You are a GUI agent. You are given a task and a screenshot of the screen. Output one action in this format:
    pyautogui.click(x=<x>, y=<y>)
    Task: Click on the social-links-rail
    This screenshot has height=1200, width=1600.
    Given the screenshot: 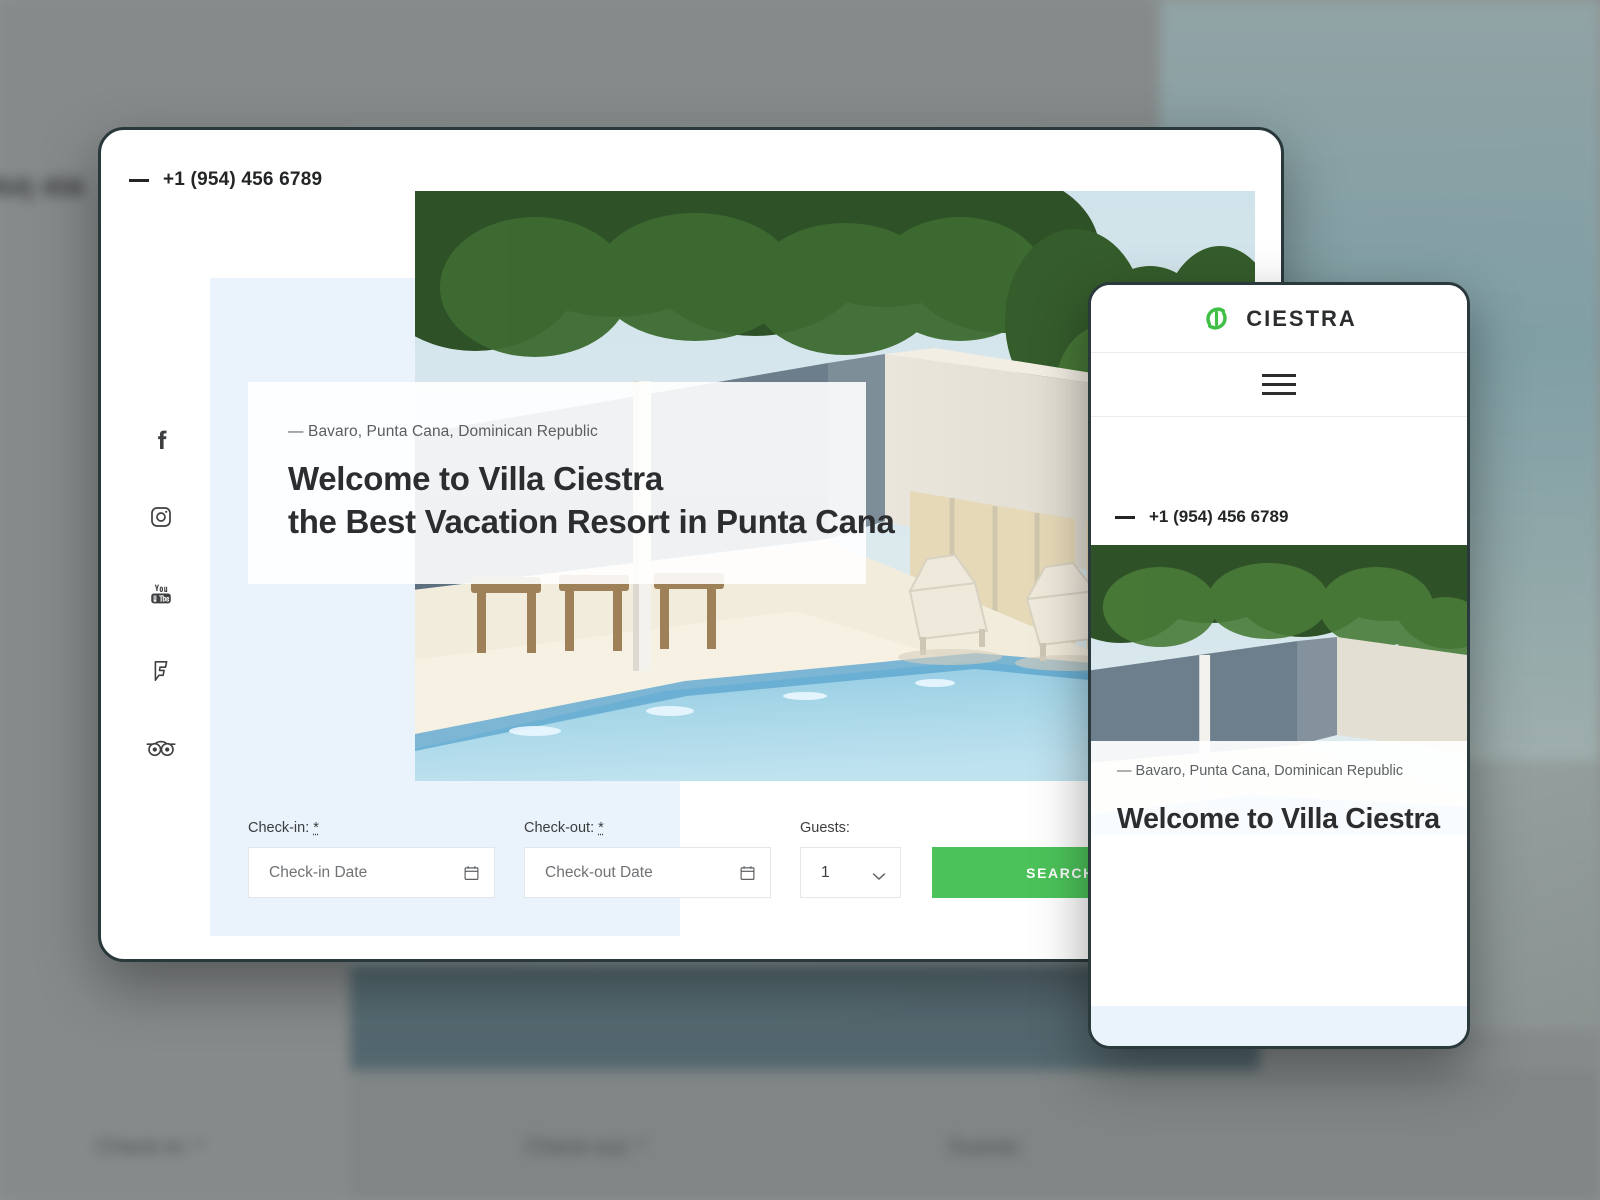 What is the action you would take?
    pyautogui.click(x=161, y=594)
    